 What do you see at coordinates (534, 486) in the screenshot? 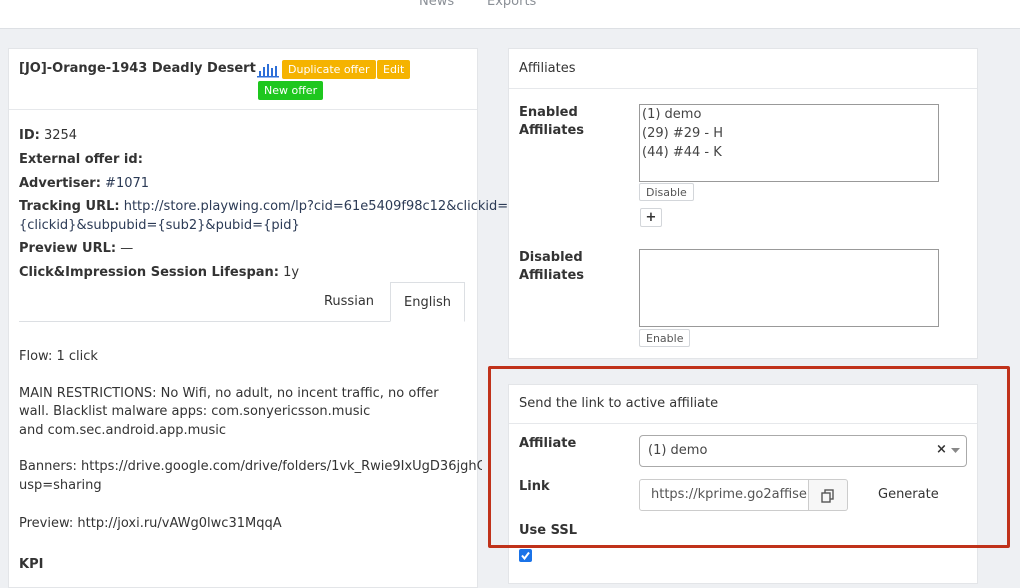
I see `link-label: Link` at bounding box center [534, 486].